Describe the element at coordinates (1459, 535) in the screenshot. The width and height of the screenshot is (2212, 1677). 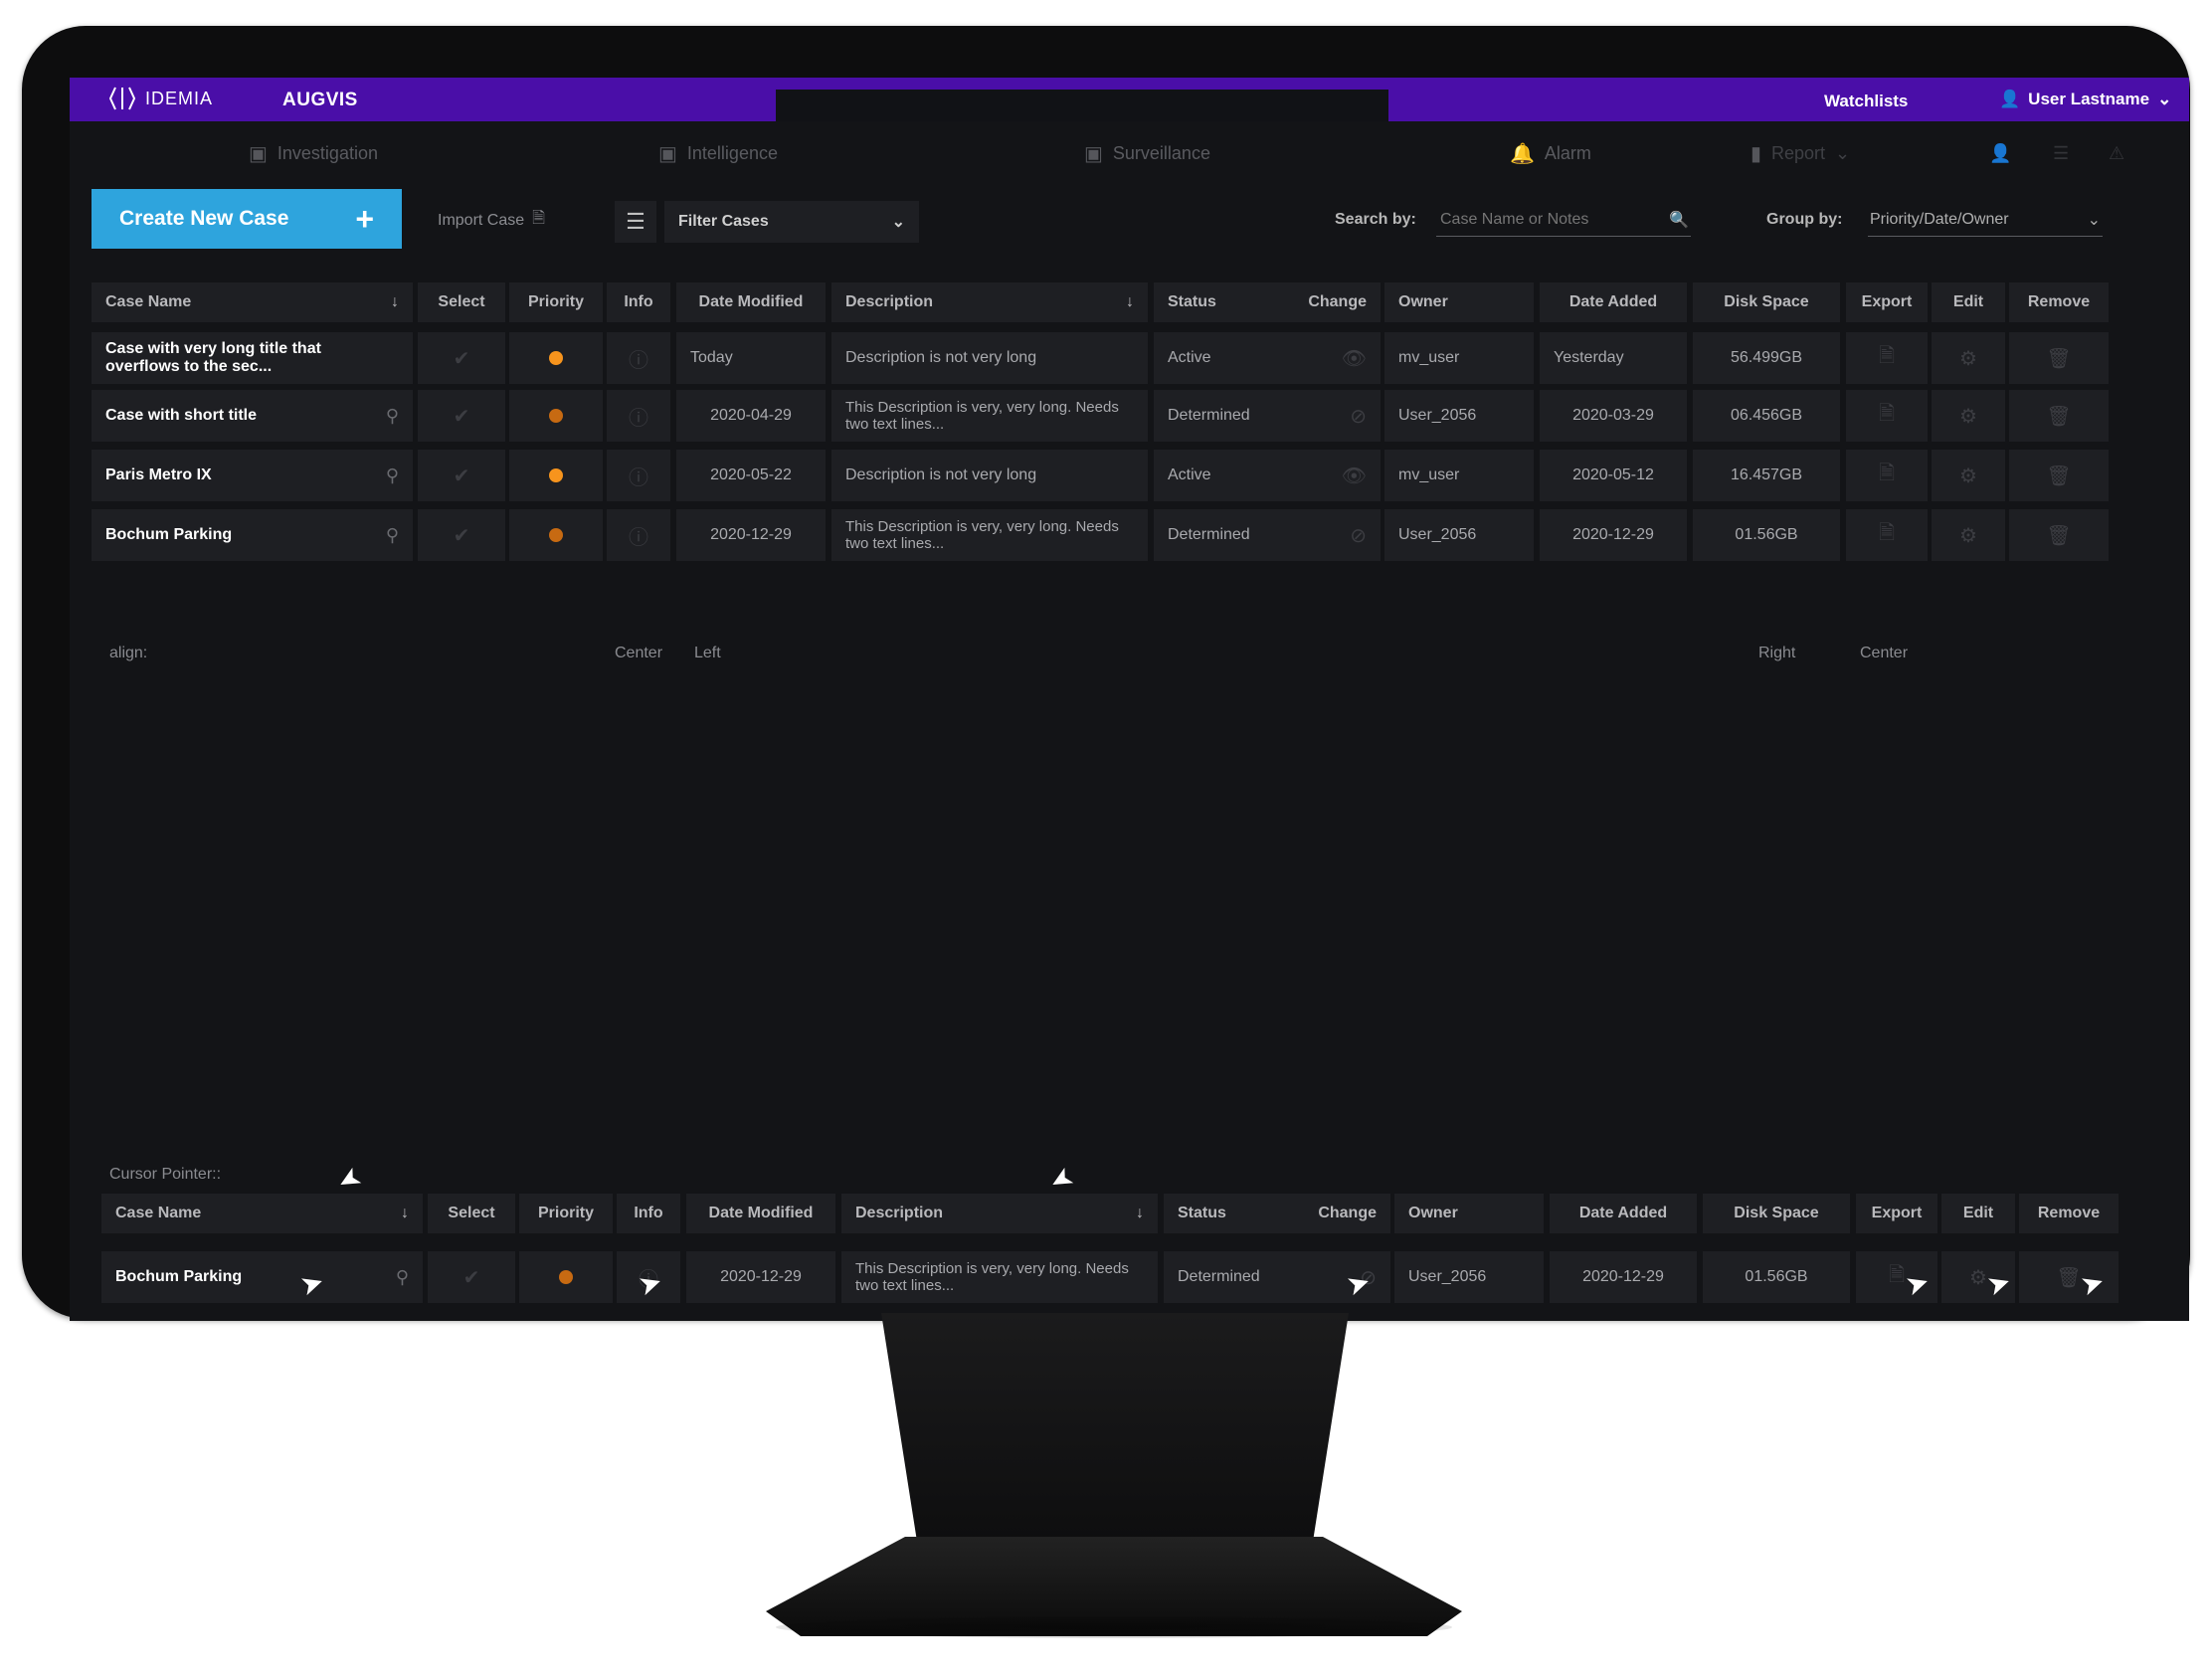
I see `owner-cell: User_2056` at that location.